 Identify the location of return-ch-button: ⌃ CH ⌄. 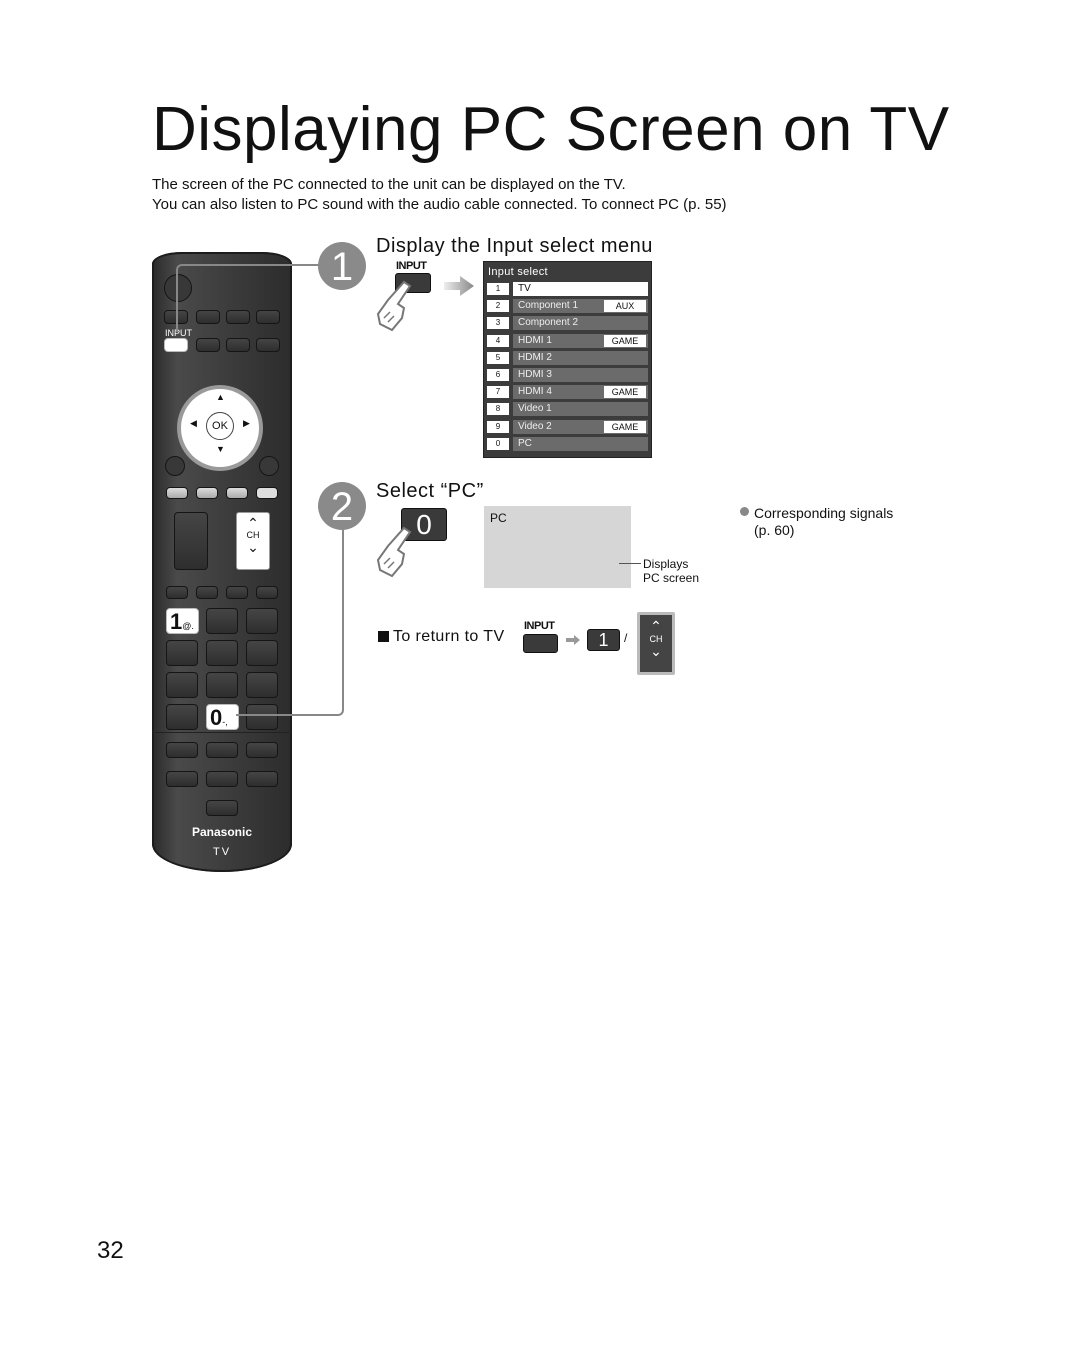
(656, 643).